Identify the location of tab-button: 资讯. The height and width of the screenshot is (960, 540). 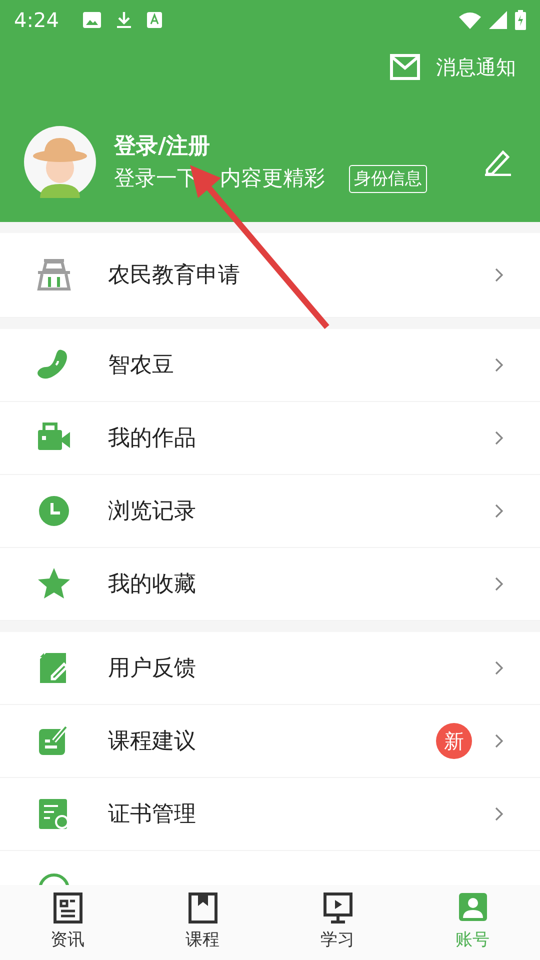
(67, 923).